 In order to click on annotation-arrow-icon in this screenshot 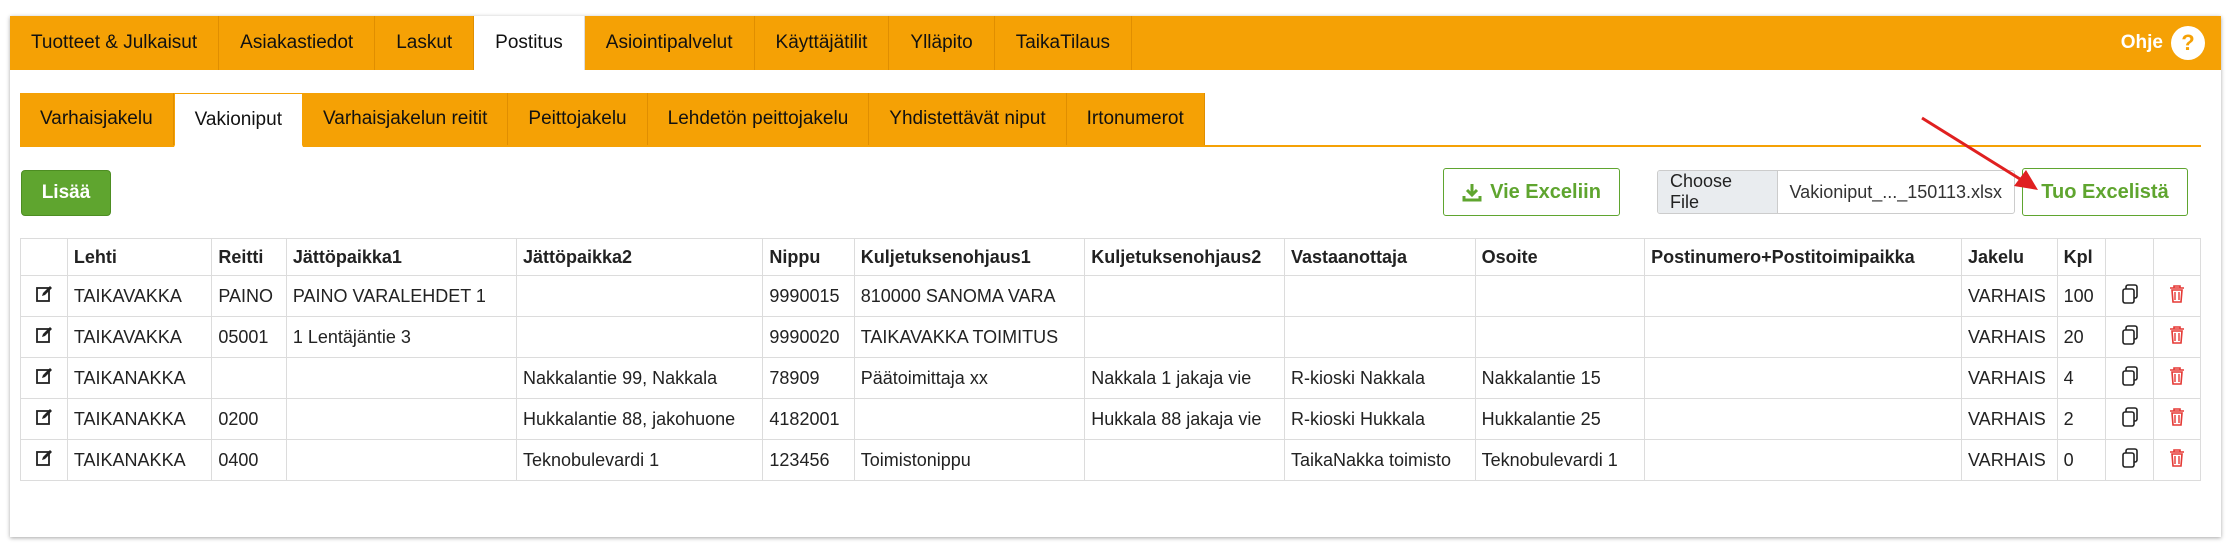, I will do `click(1979, 153)`.